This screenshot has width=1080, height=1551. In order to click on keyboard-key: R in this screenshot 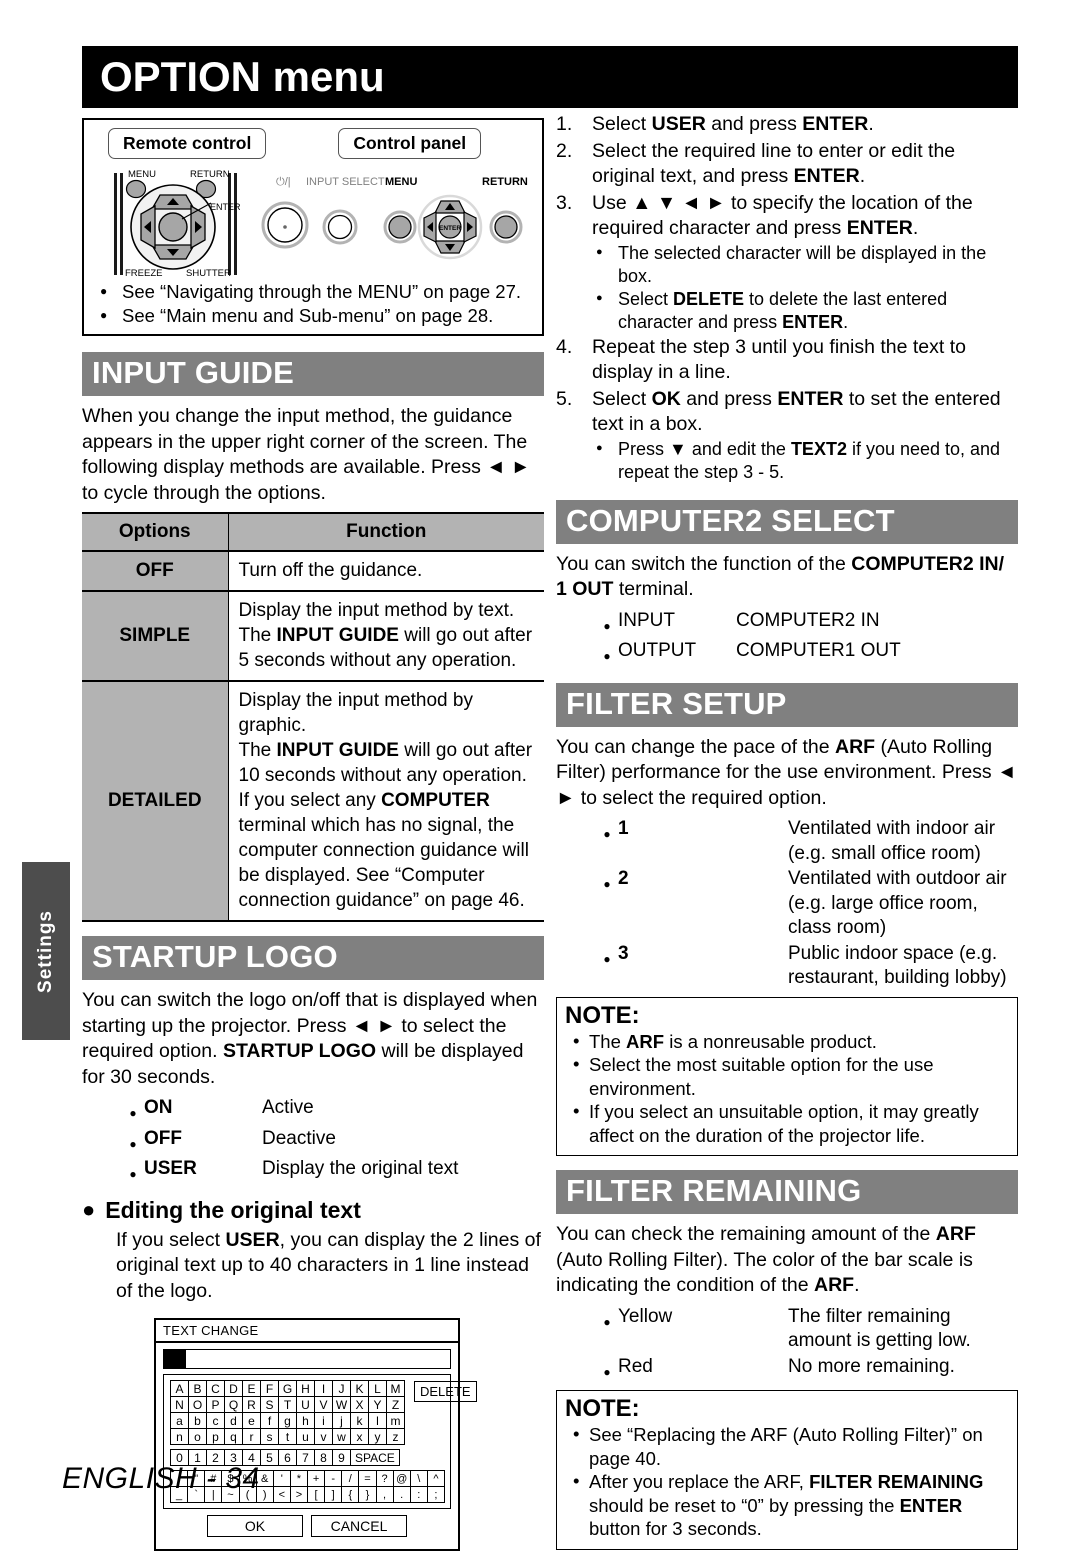, I will do `click(251, 1404)`.